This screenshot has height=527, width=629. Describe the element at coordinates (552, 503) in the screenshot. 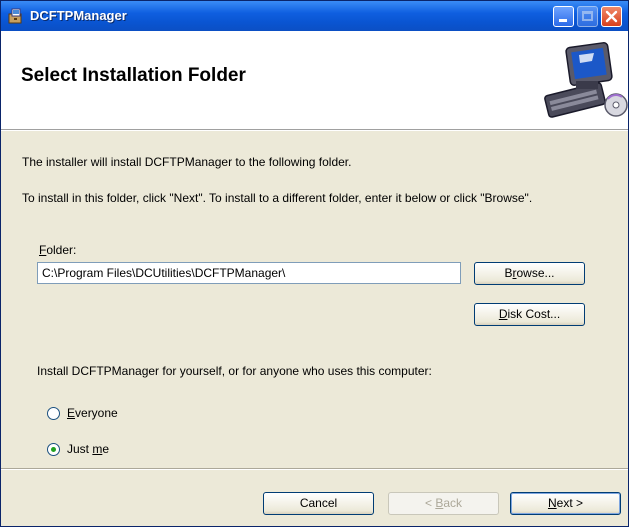

I see `next-mnemonic: N` at that location.